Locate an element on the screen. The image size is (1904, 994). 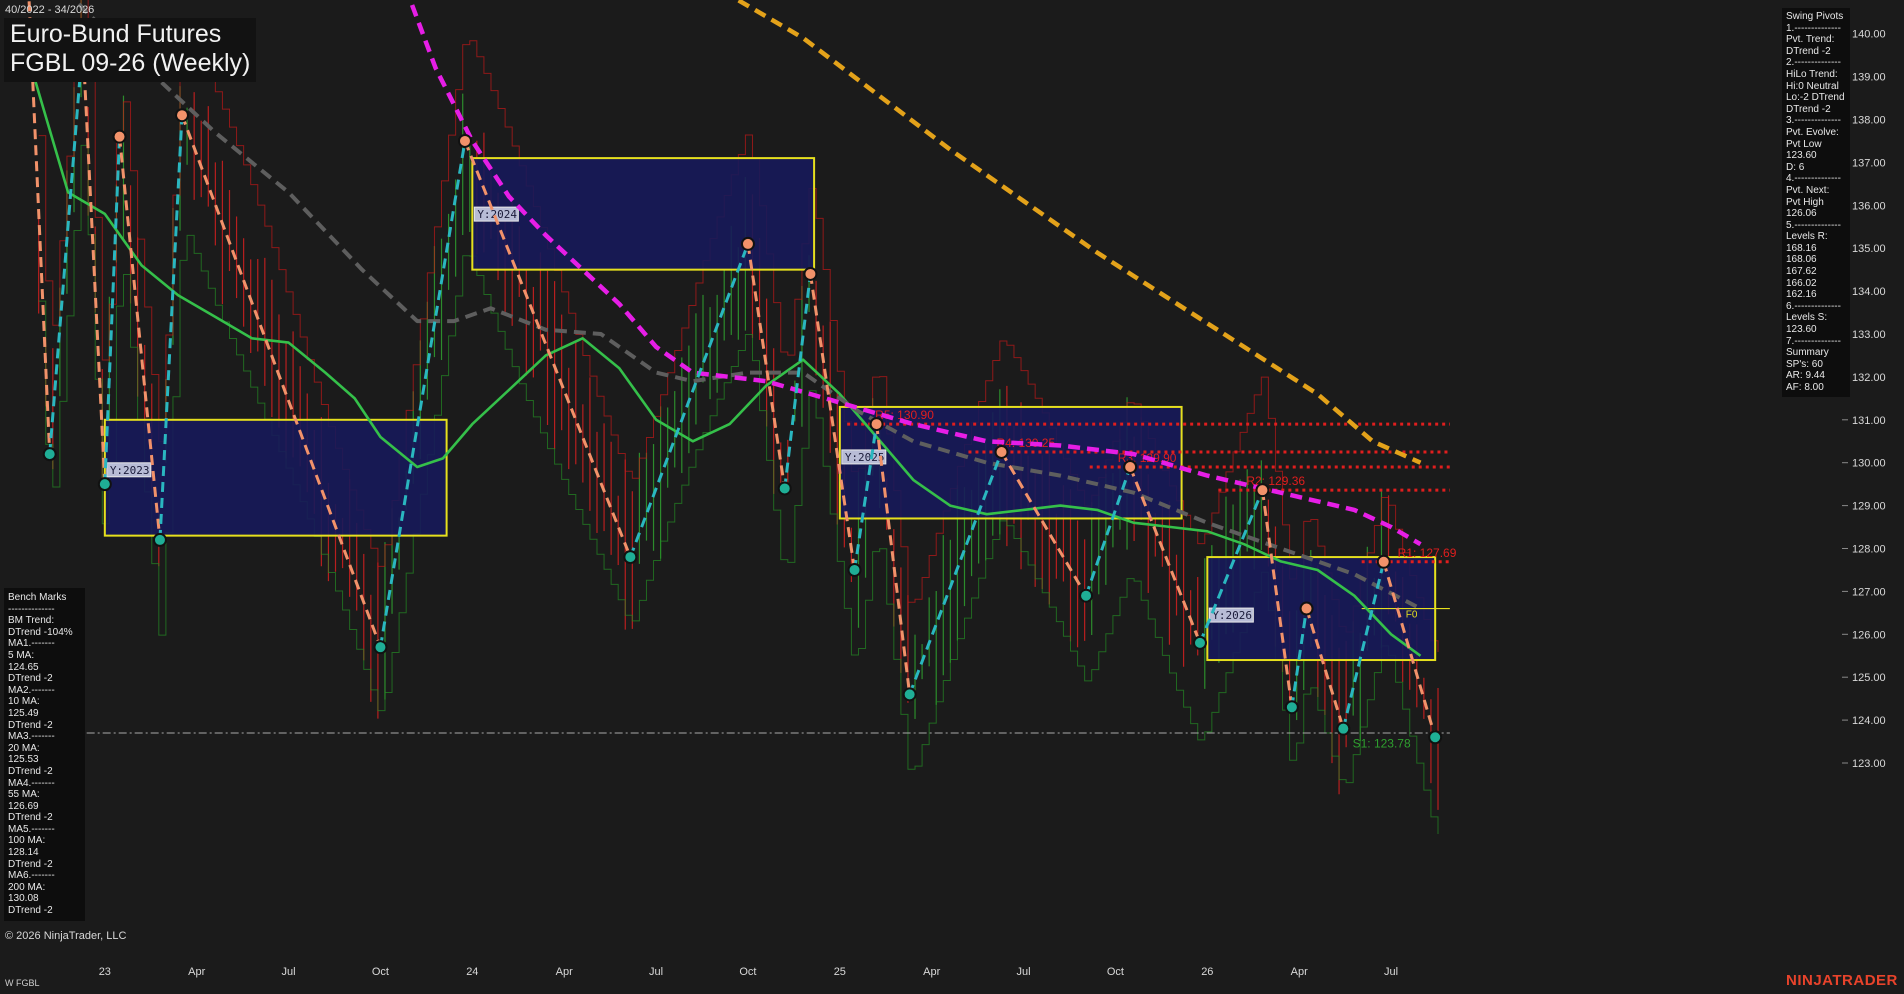
y-tick-label: 135.00 is located at coordinates (1869, 249).